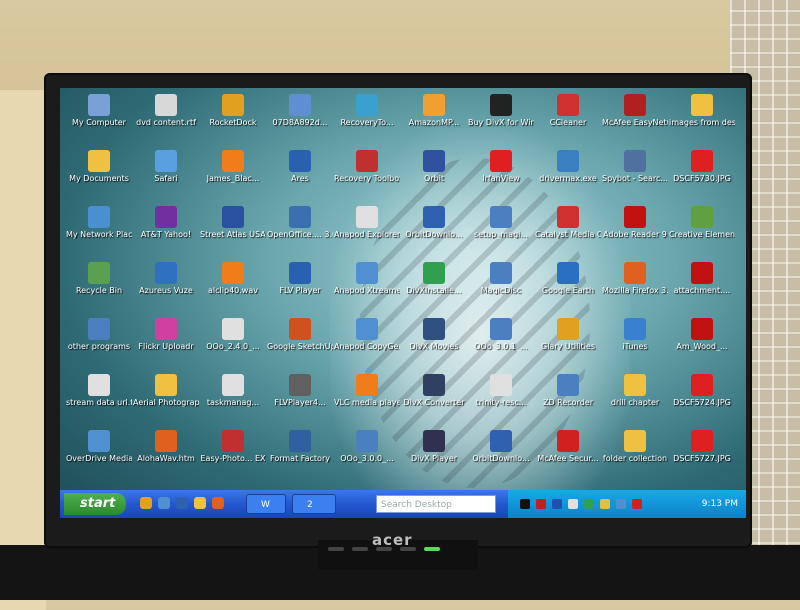  I want to click on desktop-icon: AT&T Yahoo!, so click(166, 222).